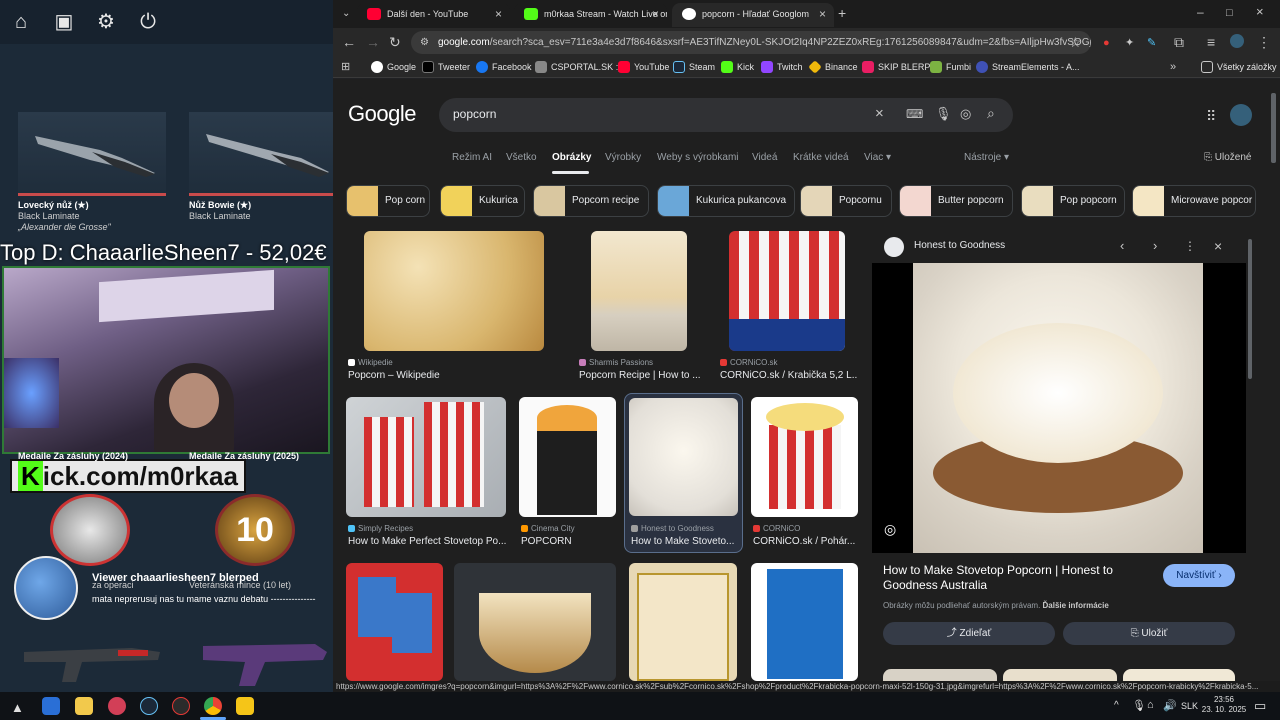 Image resolution: width=1280 pixels, height=720 pixels. What do you see at coordinates (382, 114) in the screenshot?
I see `google-logo: Google` at bounding box center [382, 114].